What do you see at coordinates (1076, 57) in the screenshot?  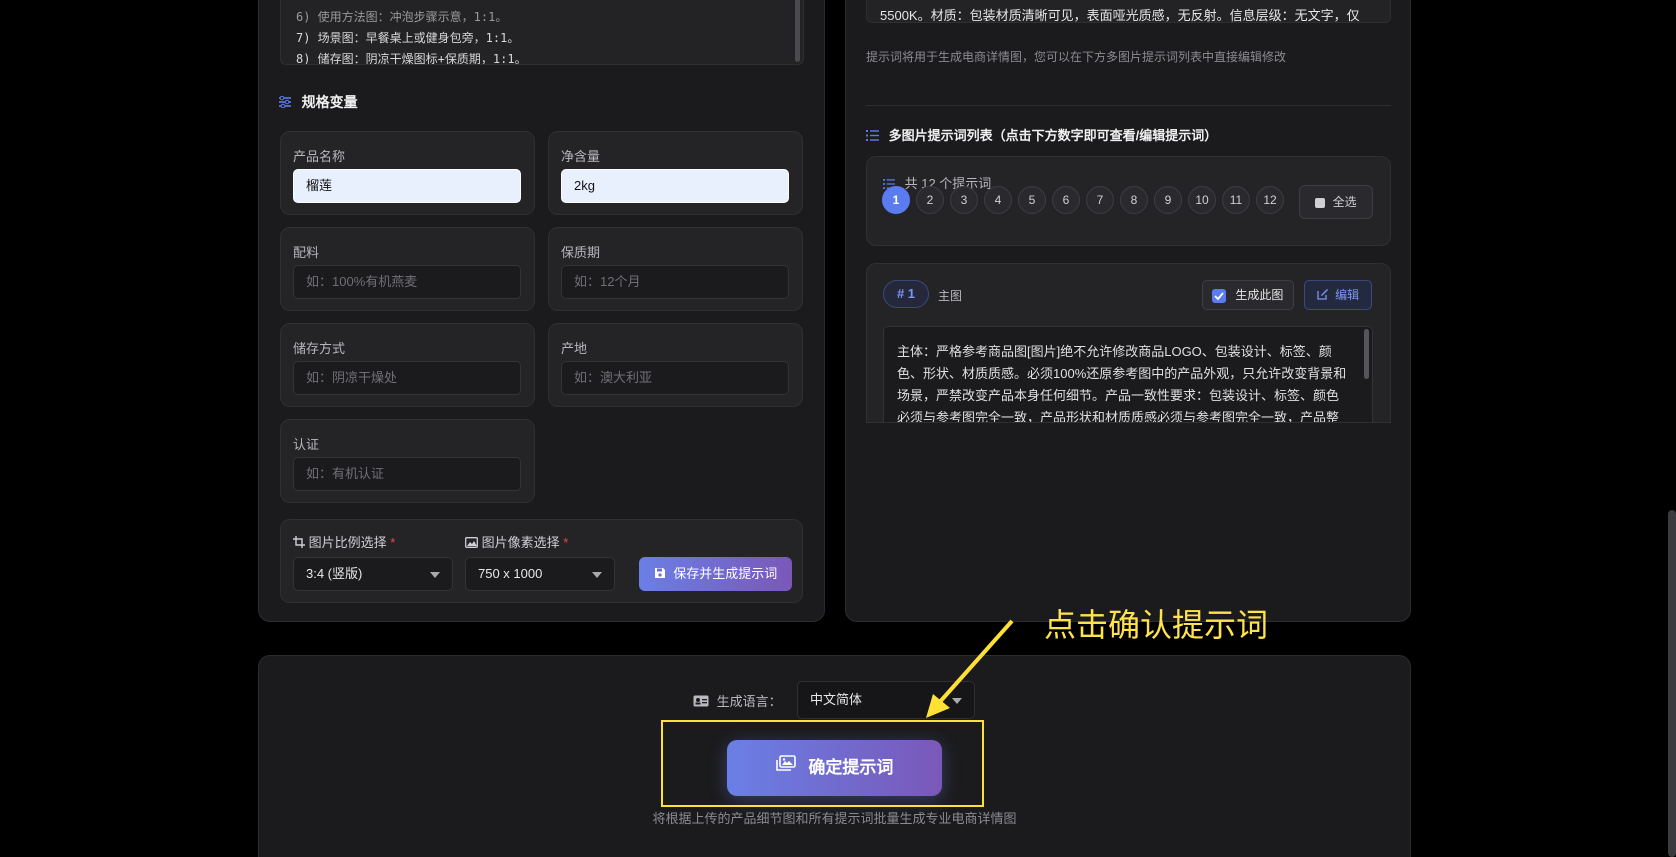 I see `prompt-hint: 提示词将用于生成电商详情图，您可以在下方多图片提示词列表中直接编辑修改` at bounding box center [1076, 57].